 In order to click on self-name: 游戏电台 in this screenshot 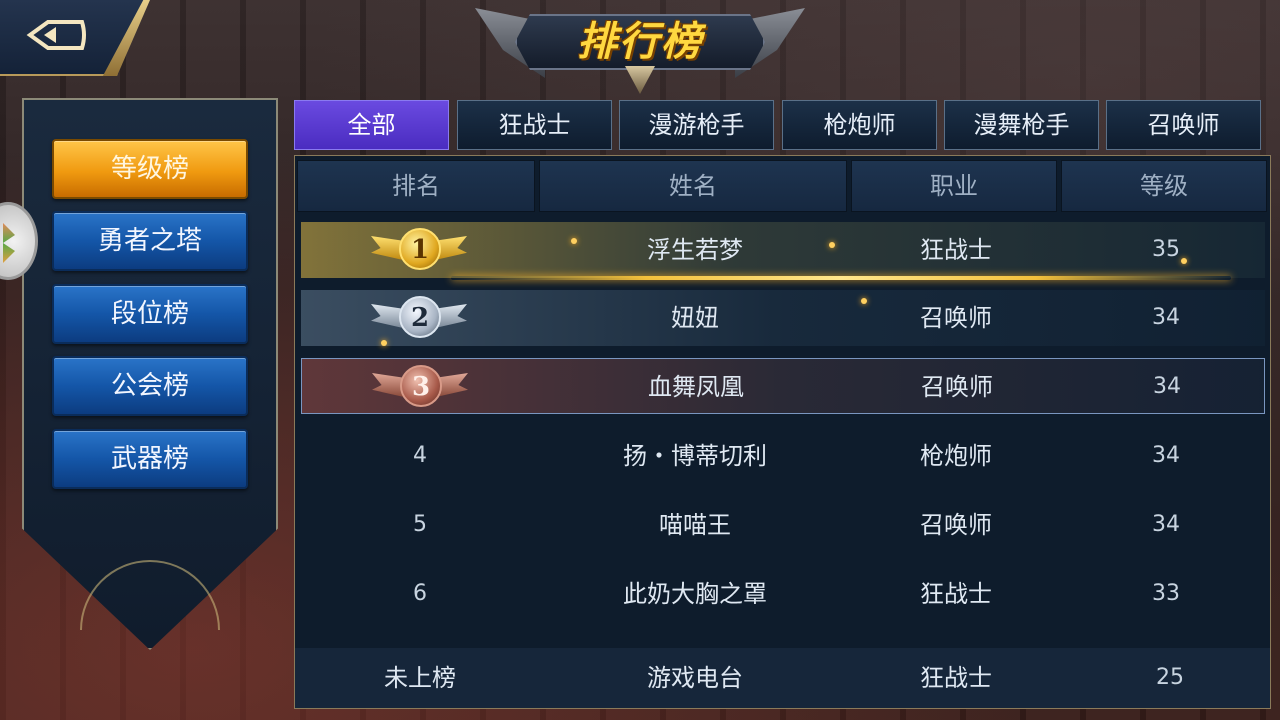, I will do `click(695, 678)`.